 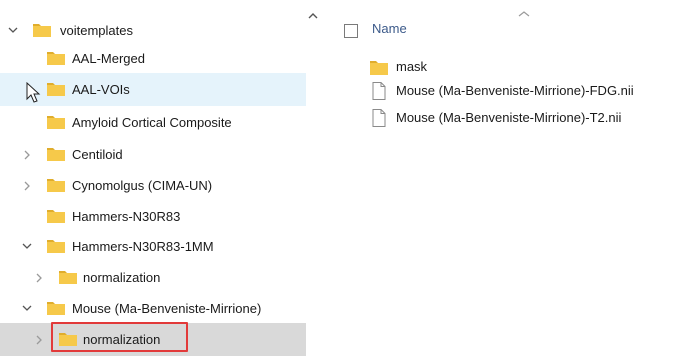 What do you see at coordinates (143, 246) in the screenshot?
I see `tree-item-label: Hammers-N30R83-1MM` at bounding box center [143, 246].